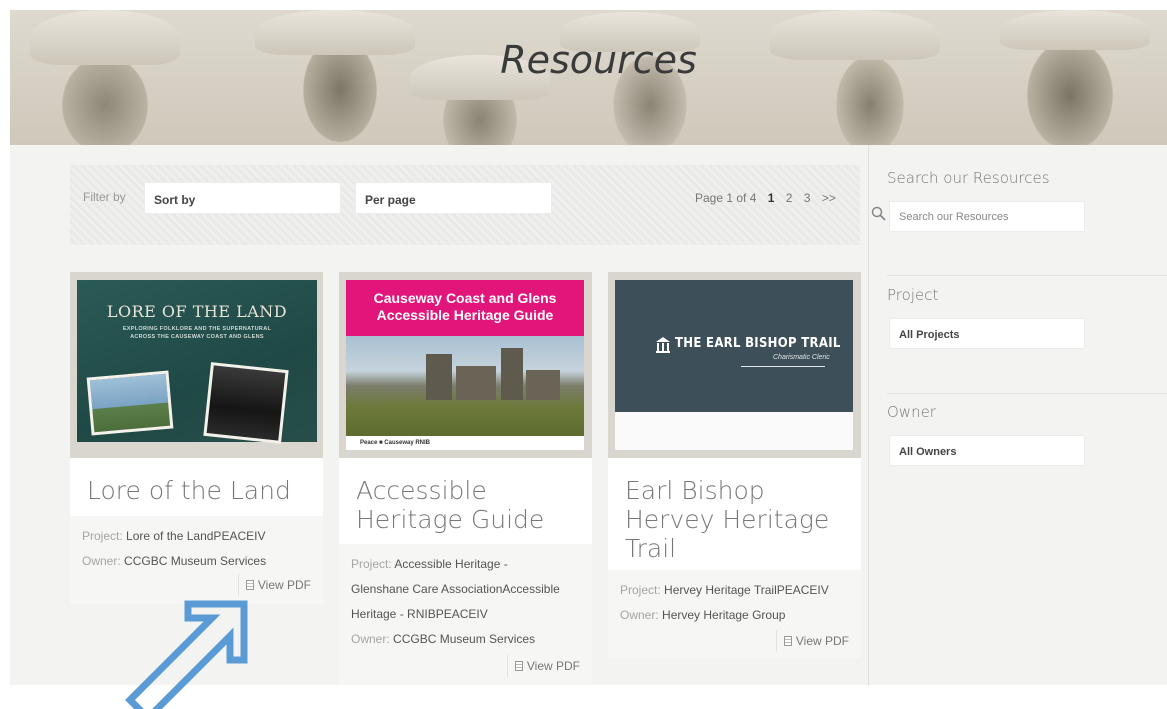 This screenshot has height=709, width=1167. I want to click on card-thumbnail: THE EARL BISHOP TRAIL Charismatic Cleric, so click(734, 346).